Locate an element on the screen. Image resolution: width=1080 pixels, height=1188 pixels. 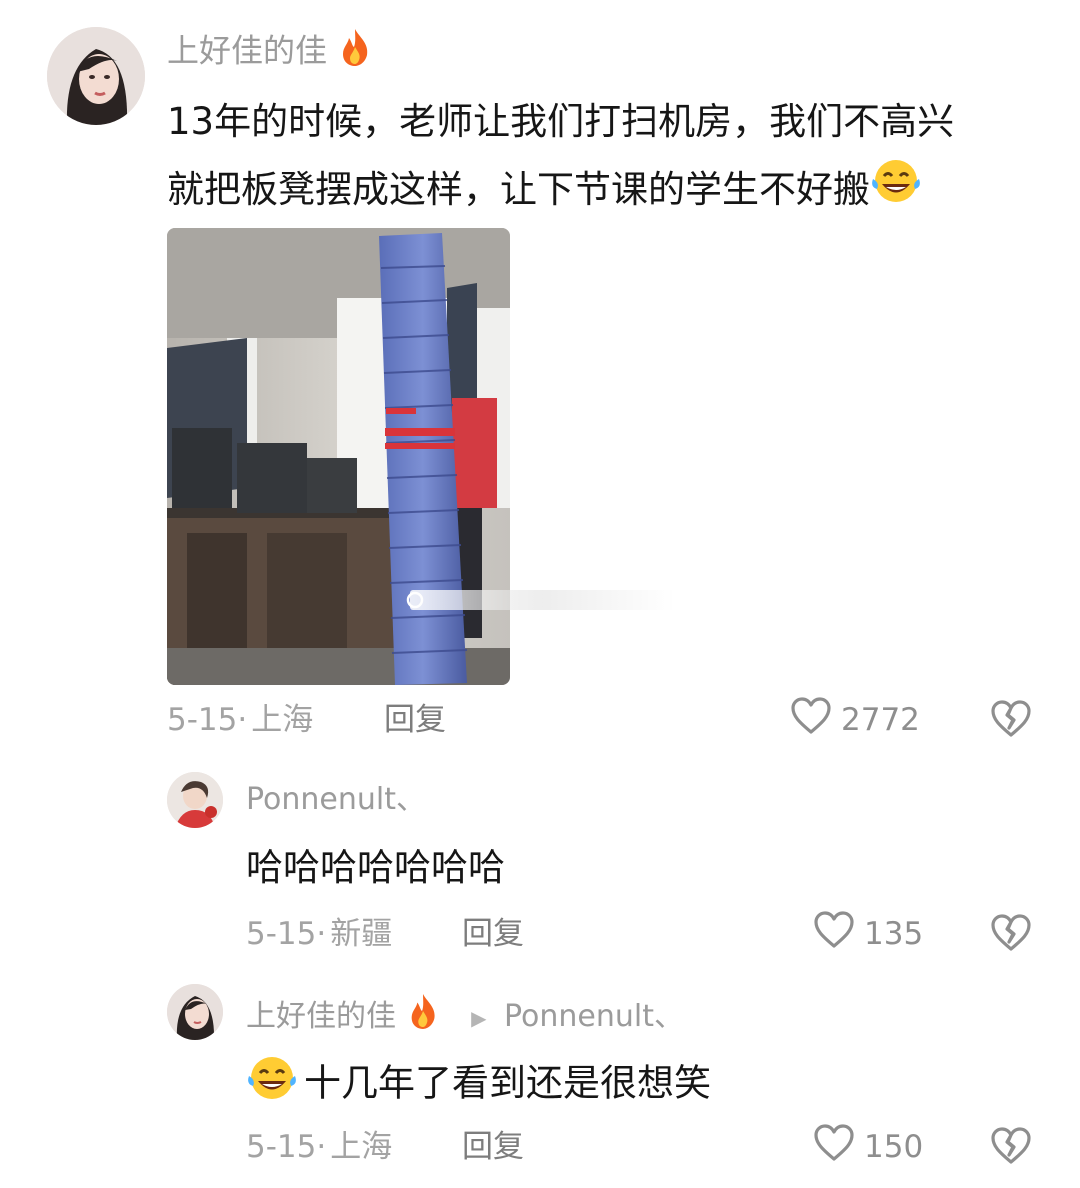
comment-text-fragment: 十几年了看到还是很想笑 is located at coordinates (507, 1083).